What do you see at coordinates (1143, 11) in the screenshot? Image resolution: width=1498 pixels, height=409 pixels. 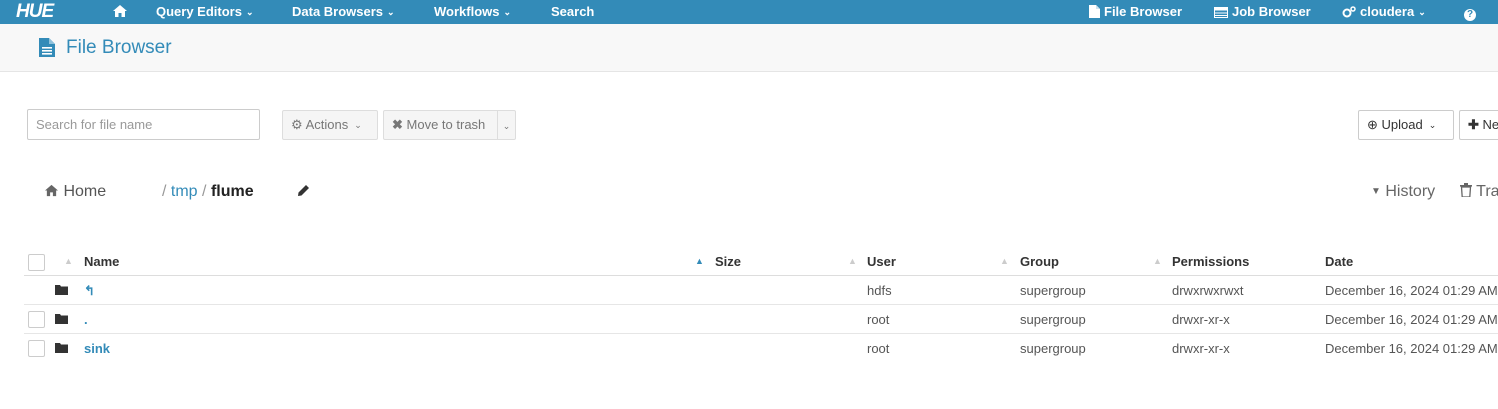 I see `nav-file-browser-label: File Browser` at bounding box center [1143, 11].